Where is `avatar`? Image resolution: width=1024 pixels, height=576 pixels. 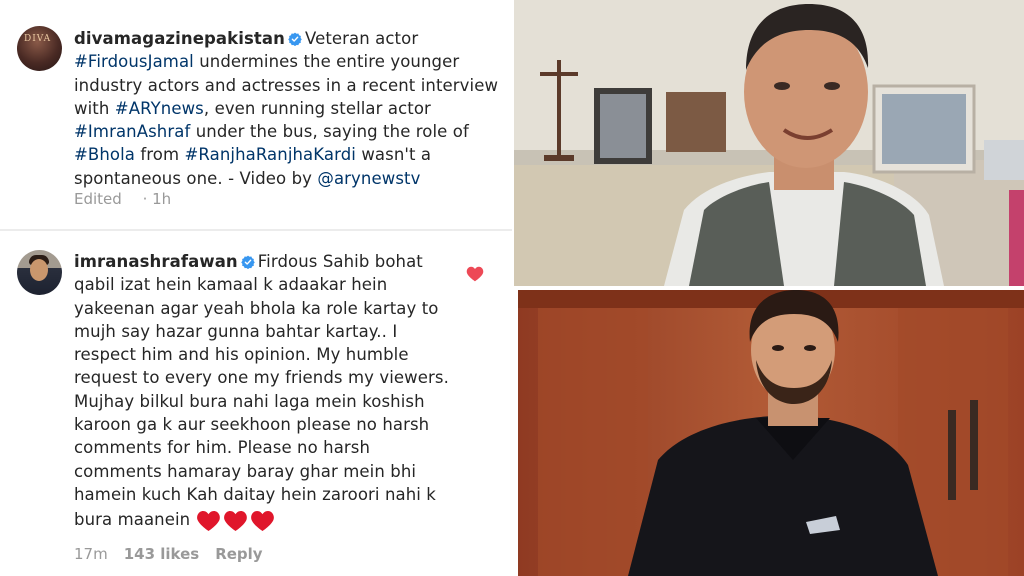 avatar is located at coordinates (39, 272).